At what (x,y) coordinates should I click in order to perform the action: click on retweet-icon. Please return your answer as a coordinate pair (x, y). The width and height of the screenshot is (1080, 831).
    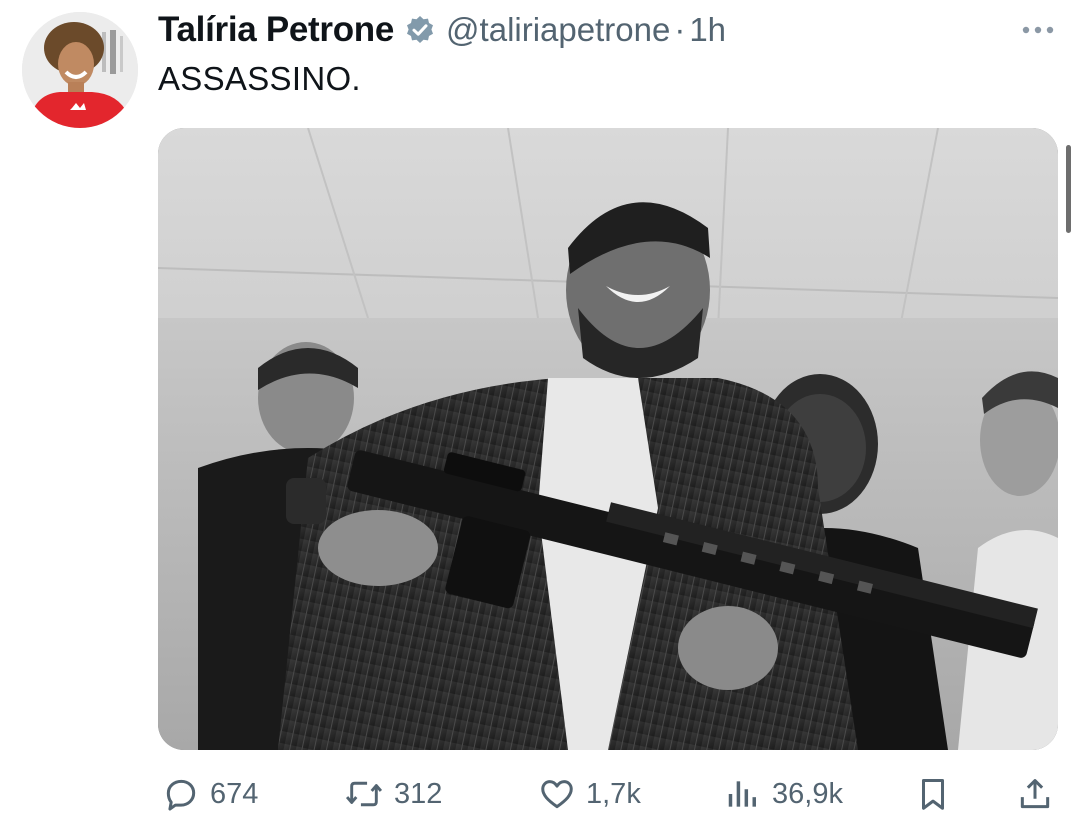
    Looking at the image, I should click on (364, 794).